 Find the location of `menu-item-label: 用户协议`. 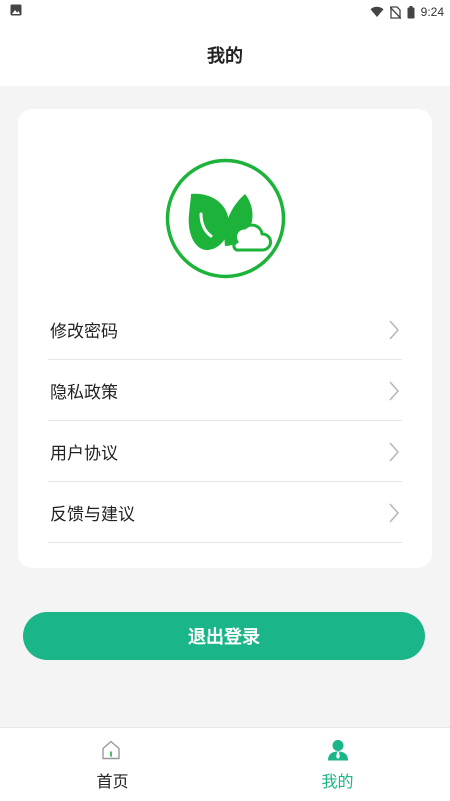

menu-item-label: 用户协议 is located at coordinates (84, 453).